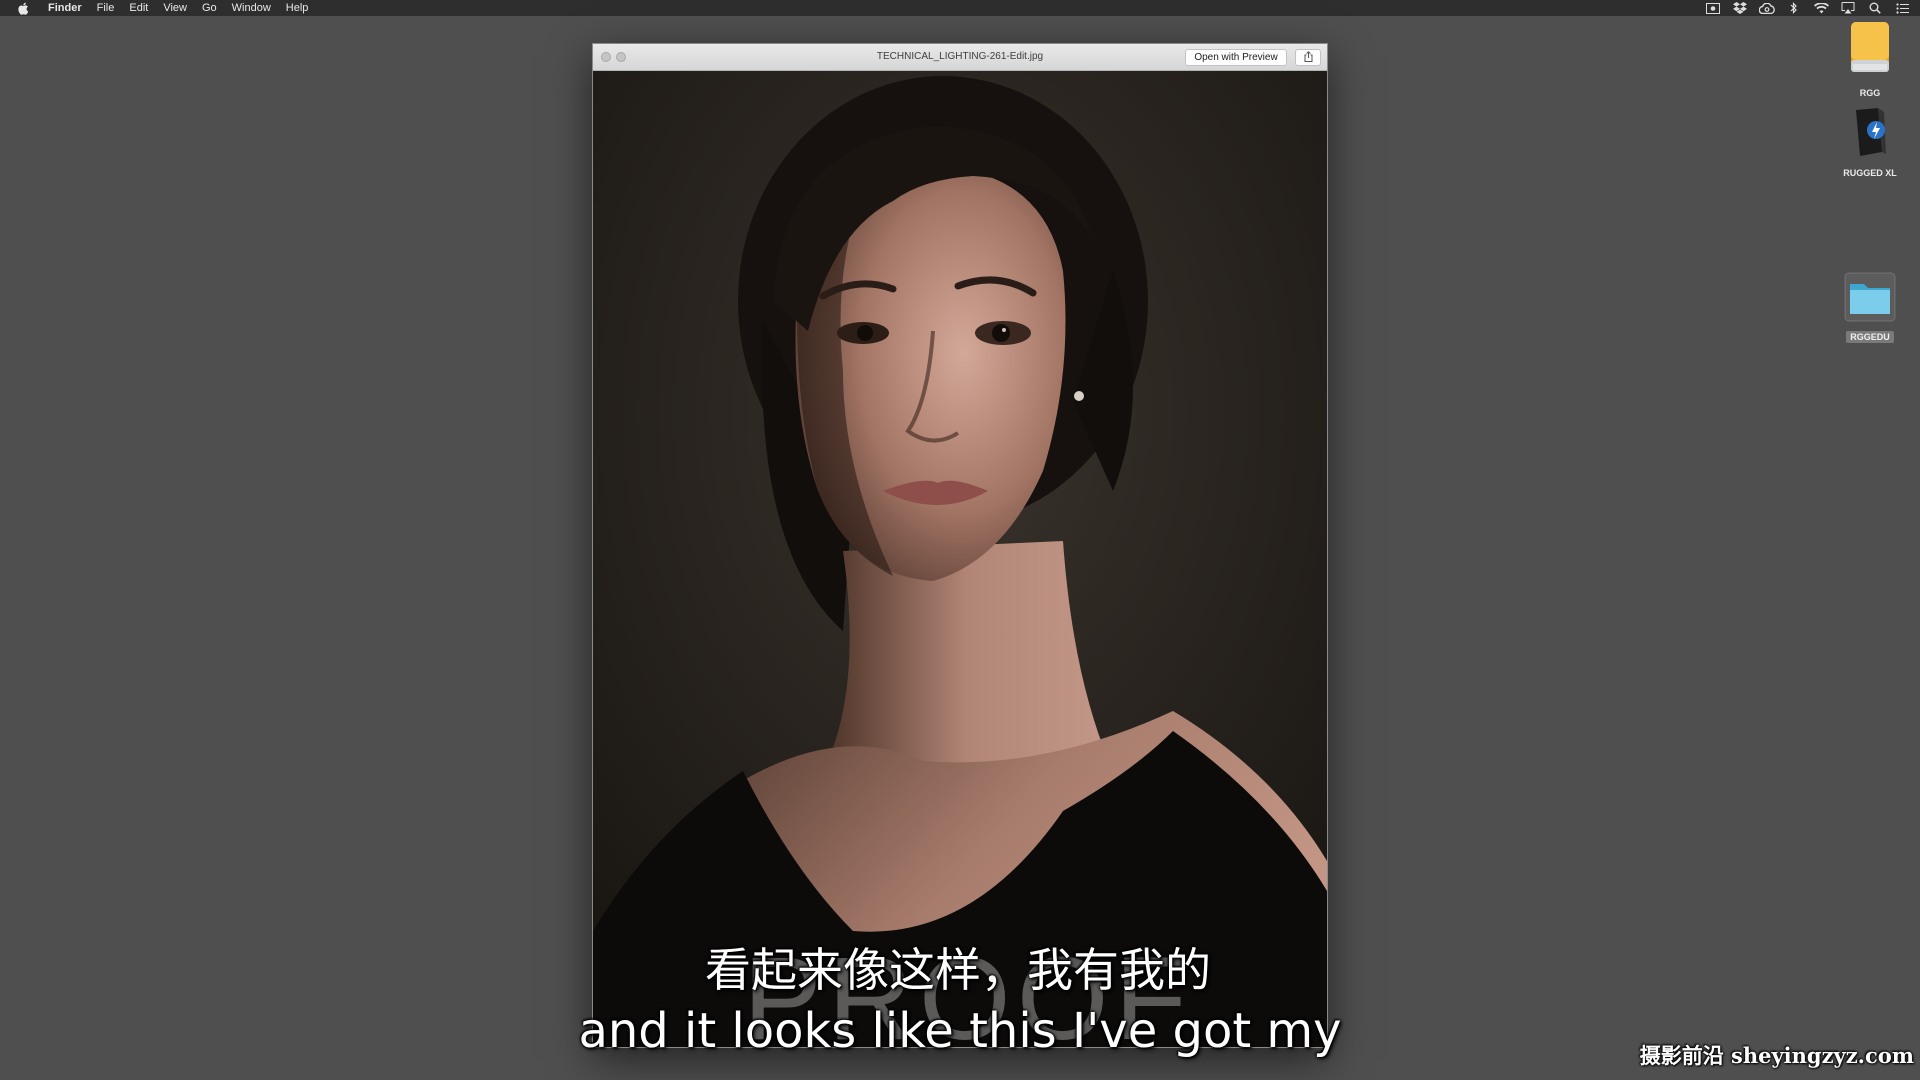 Image resolution: width=1920 pixels, height=1080 pixels. Describe the element at coordinates (1870, 52) in the screenshot. I see `external-drive-icon` at that location.